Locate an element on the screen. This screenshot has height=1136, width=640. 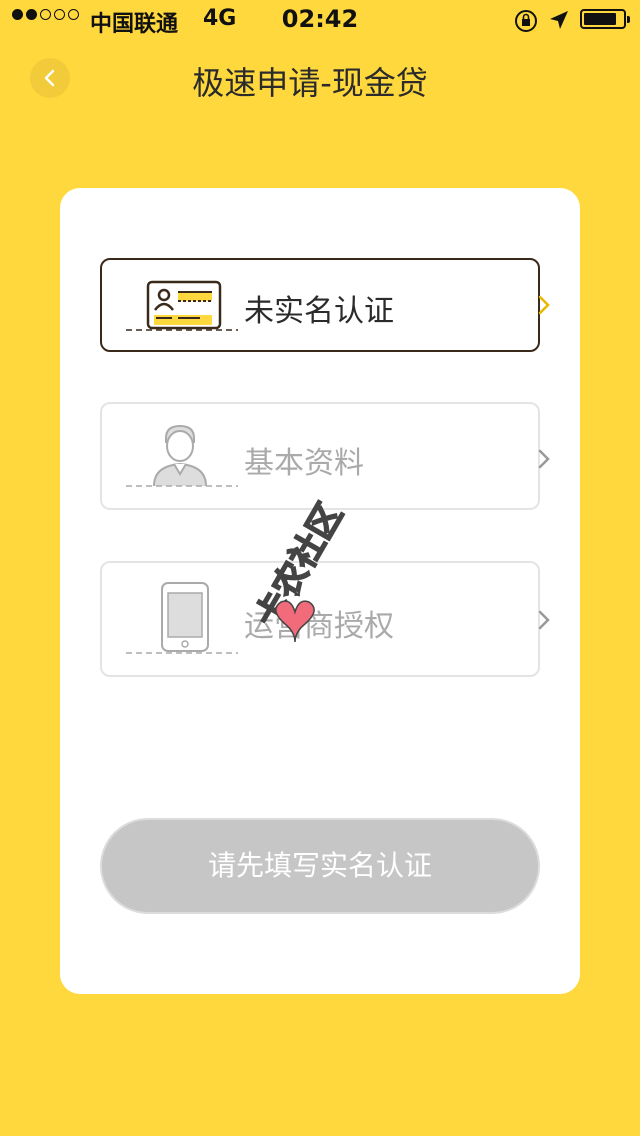
nav-bar: 极速申请-现金贷 is located at coordinates (320, 82).